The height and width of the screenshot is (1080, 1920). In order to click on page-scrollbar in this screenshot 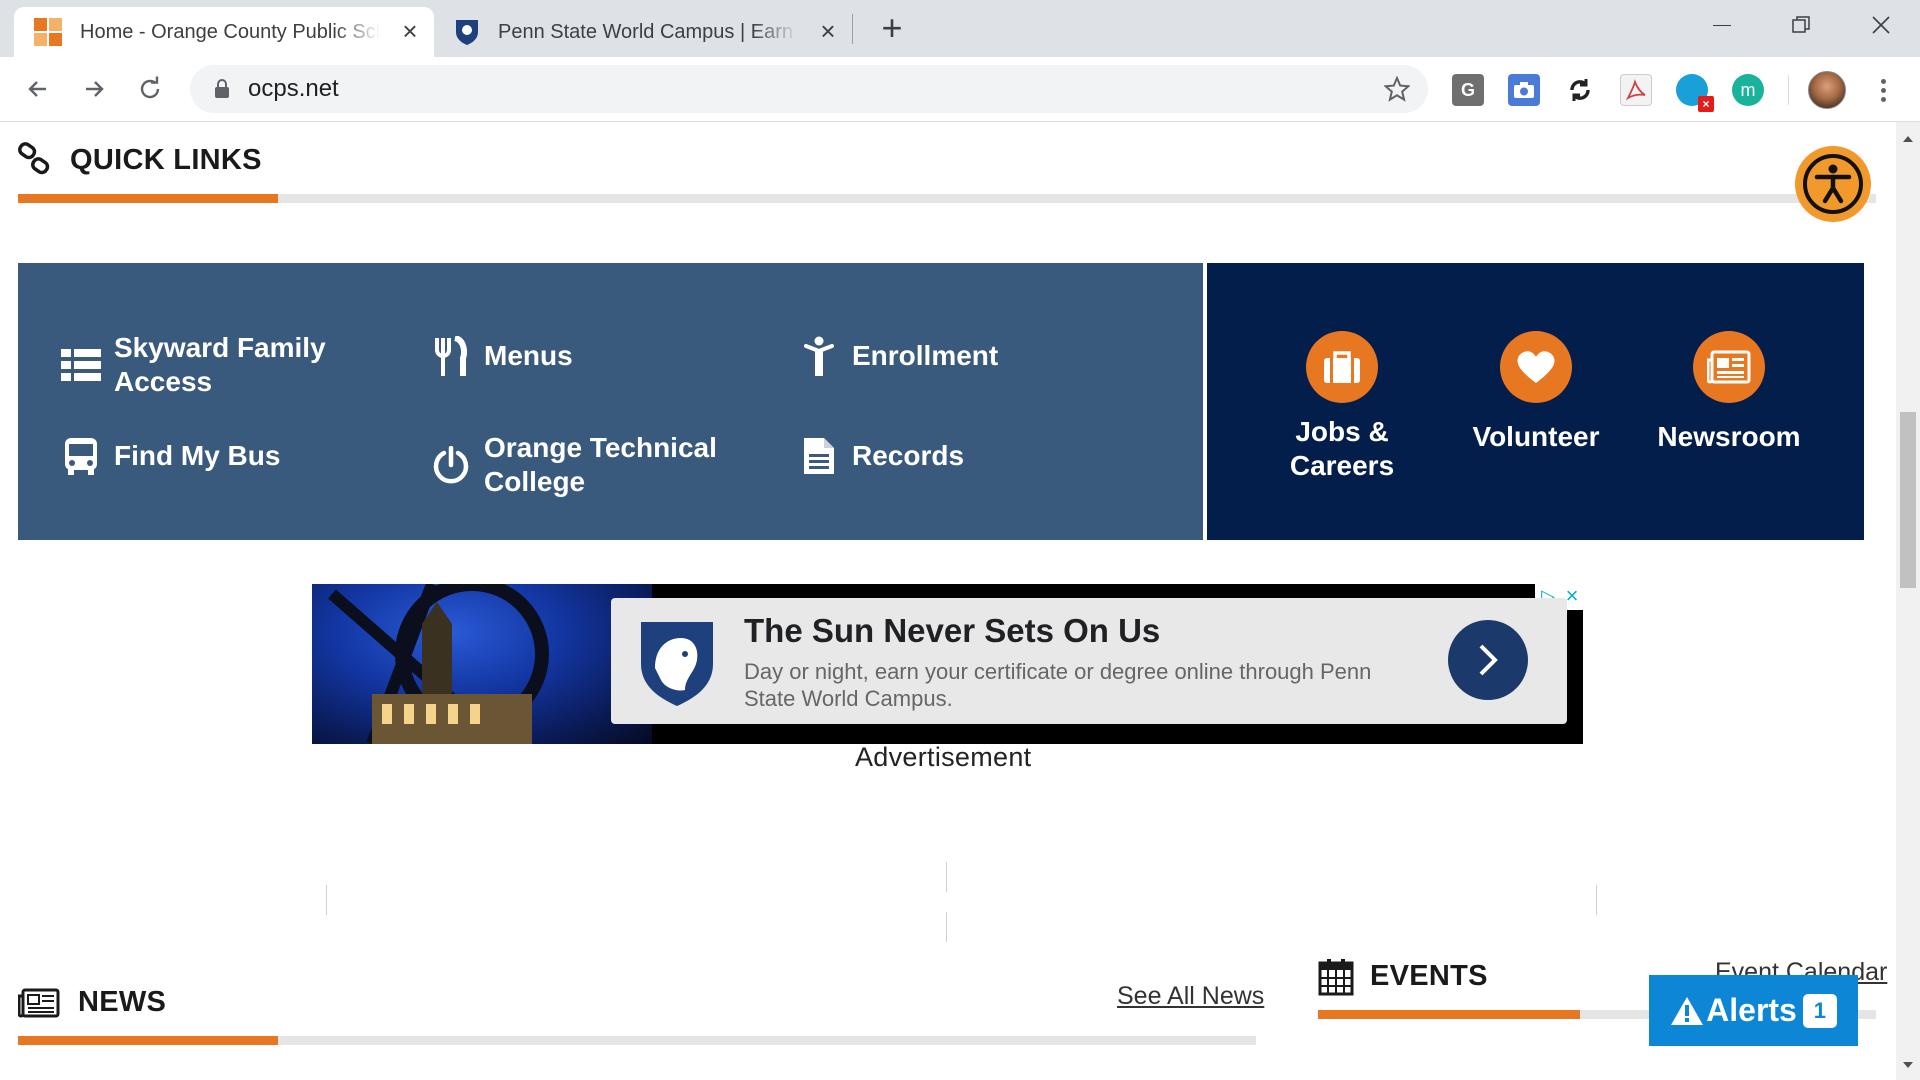, I will do `click(1908, 601)`.